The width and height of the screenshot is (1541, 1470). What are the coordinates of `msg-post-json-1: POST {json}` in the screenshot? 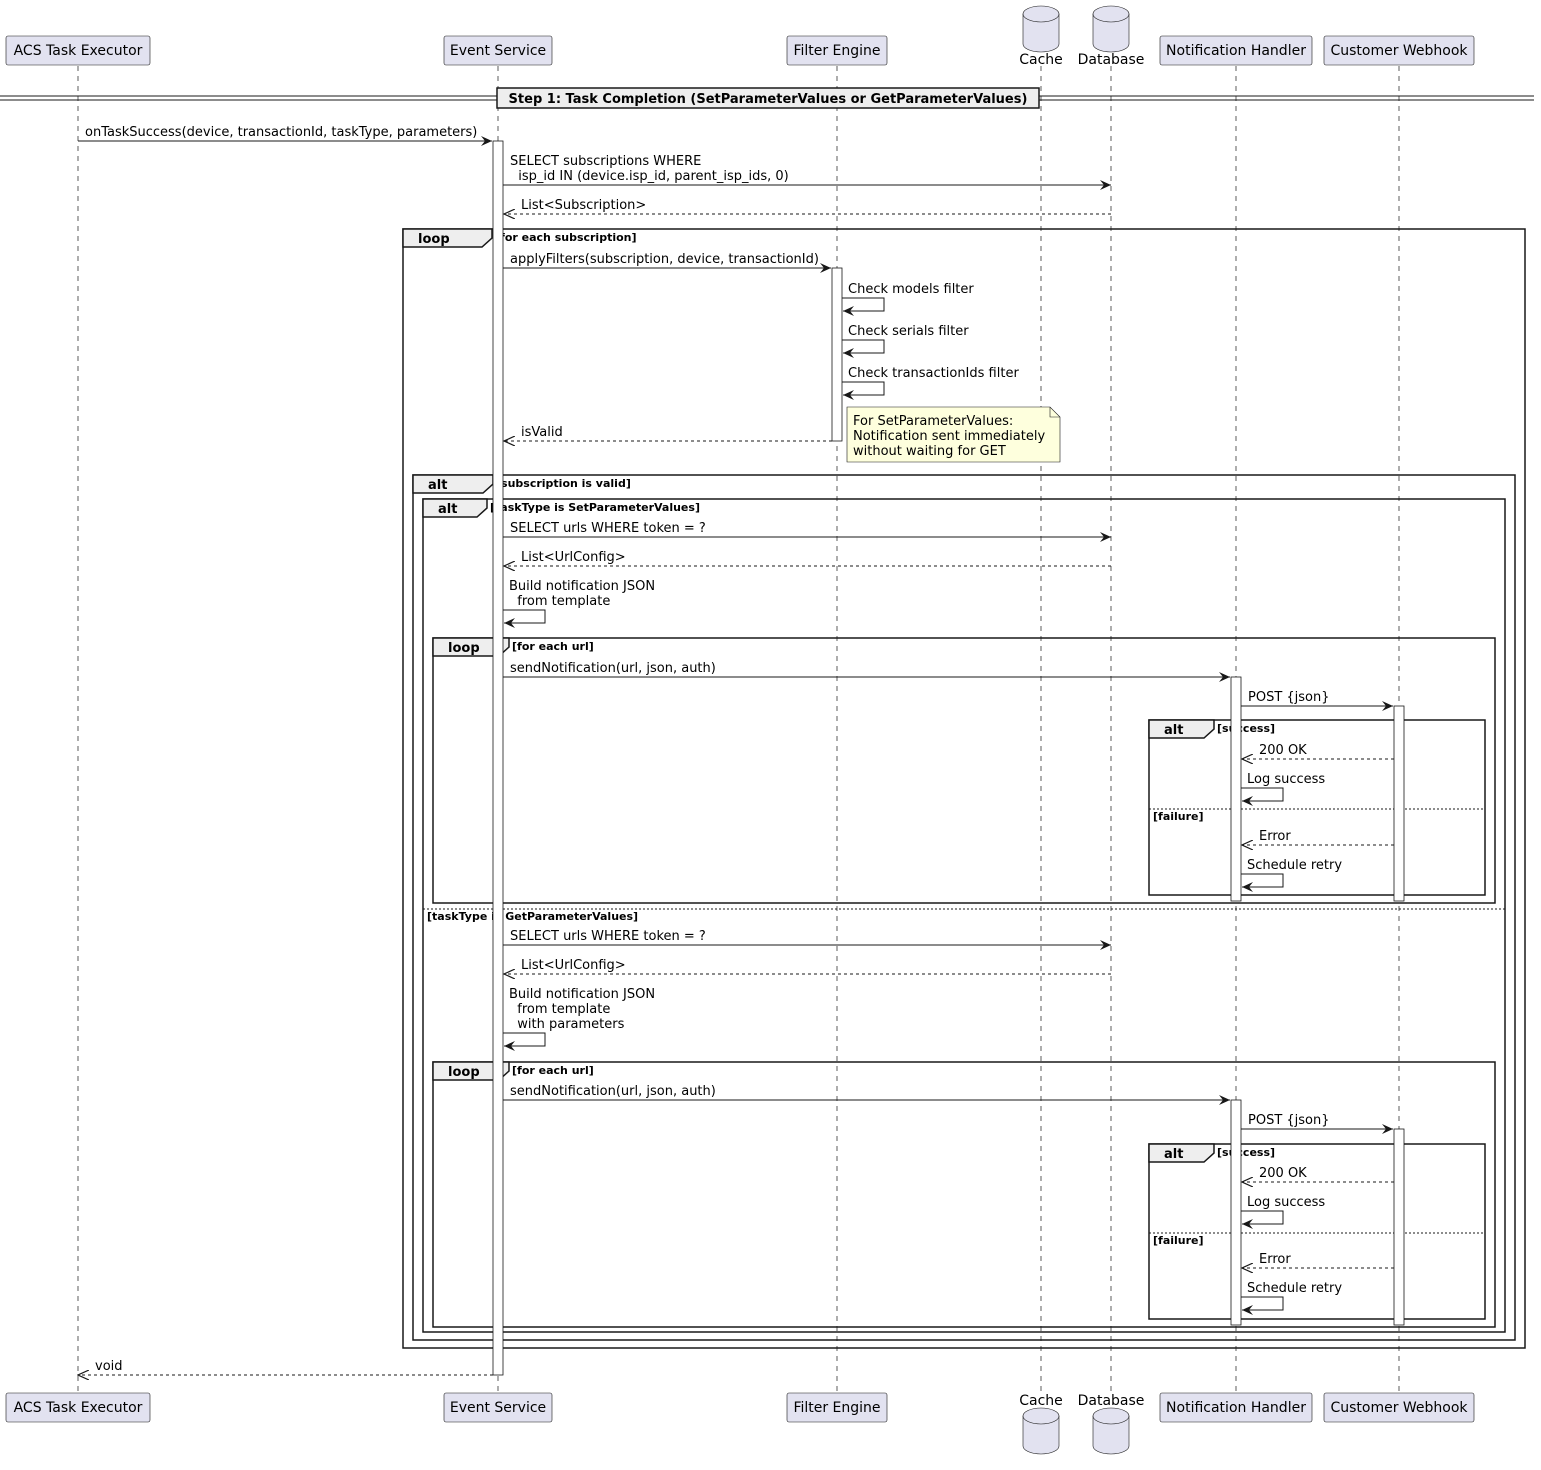 It's located at (1317, 700).